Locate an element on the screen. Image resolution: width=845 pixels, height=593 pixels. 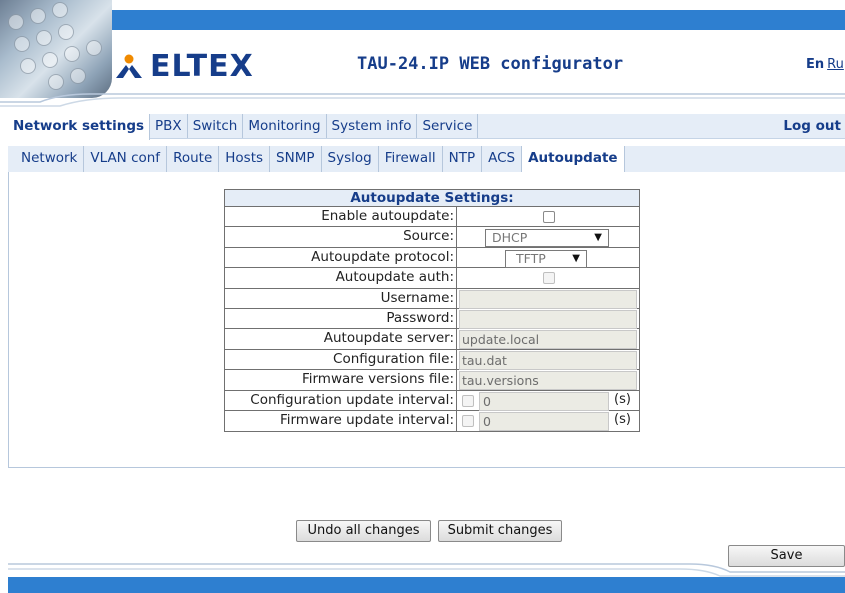
auth-label: Autoupdate auth: is located at coordinates (341, 278).